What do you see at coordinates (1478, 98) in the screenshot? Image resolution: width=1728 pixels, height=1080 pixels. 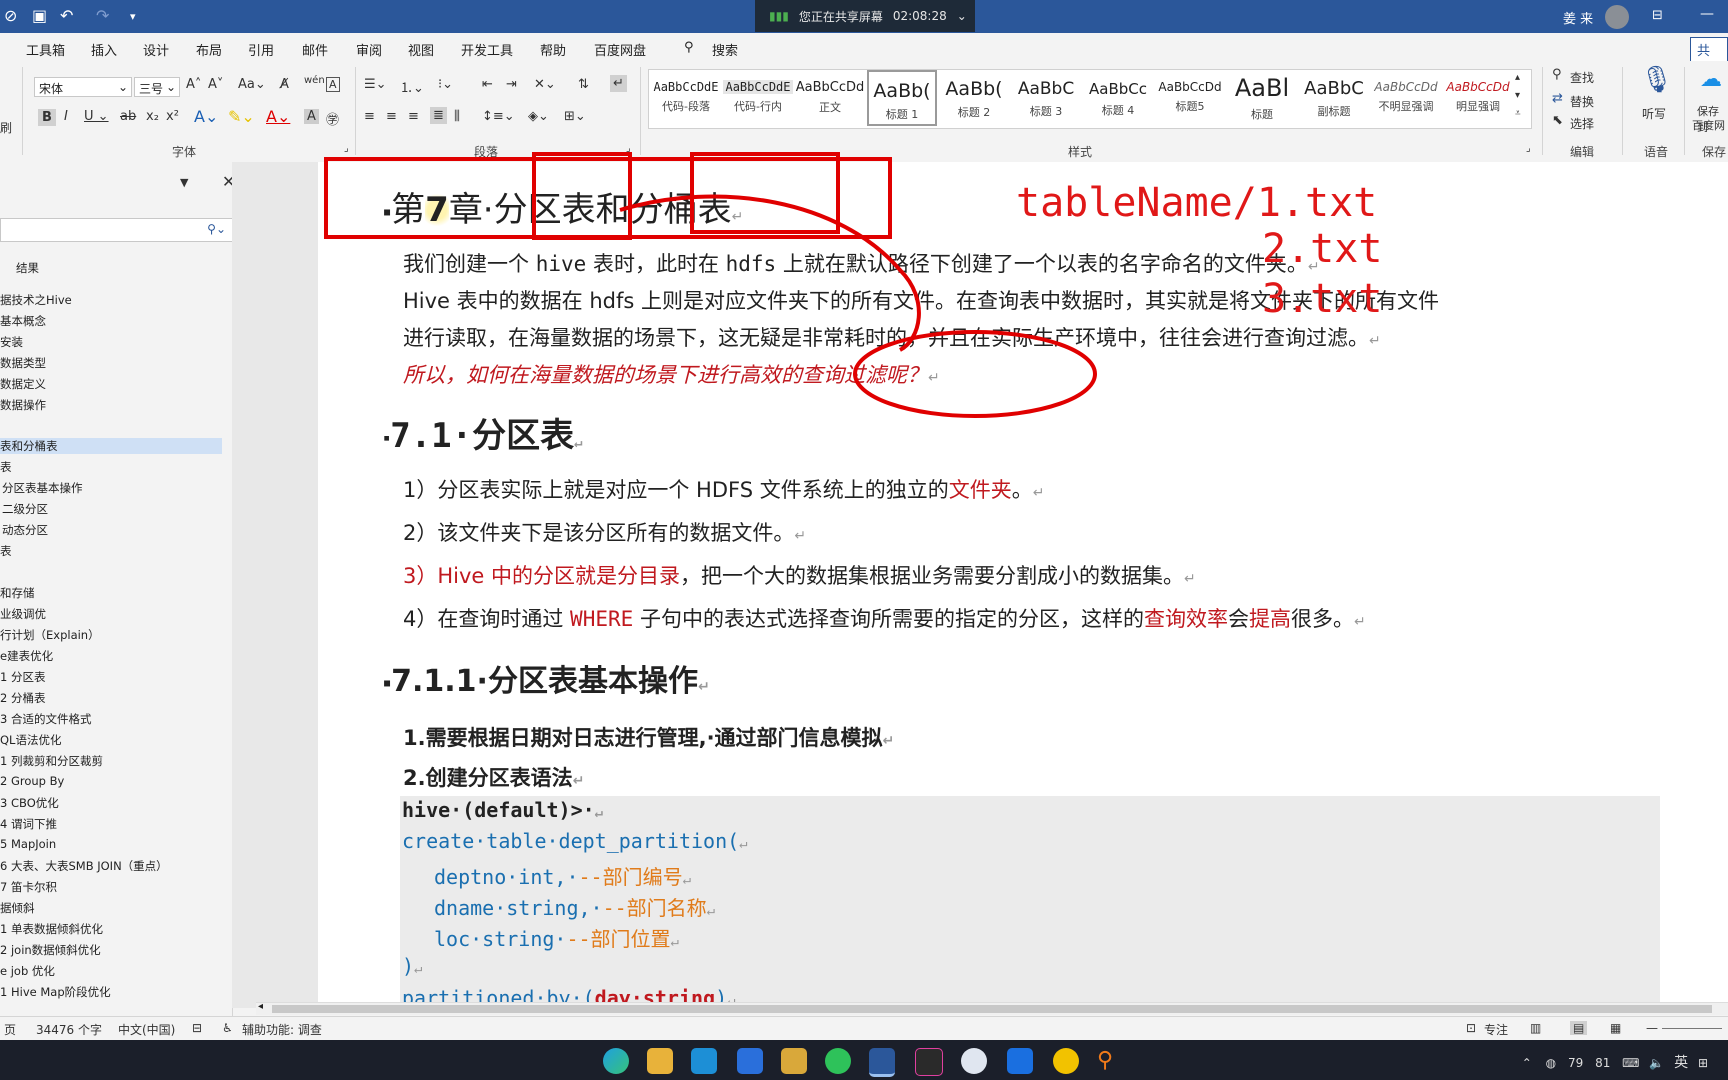 I see `style-intense-emphasis: AaBbCcDd 明显强调` at bounding box center [1478, 98].